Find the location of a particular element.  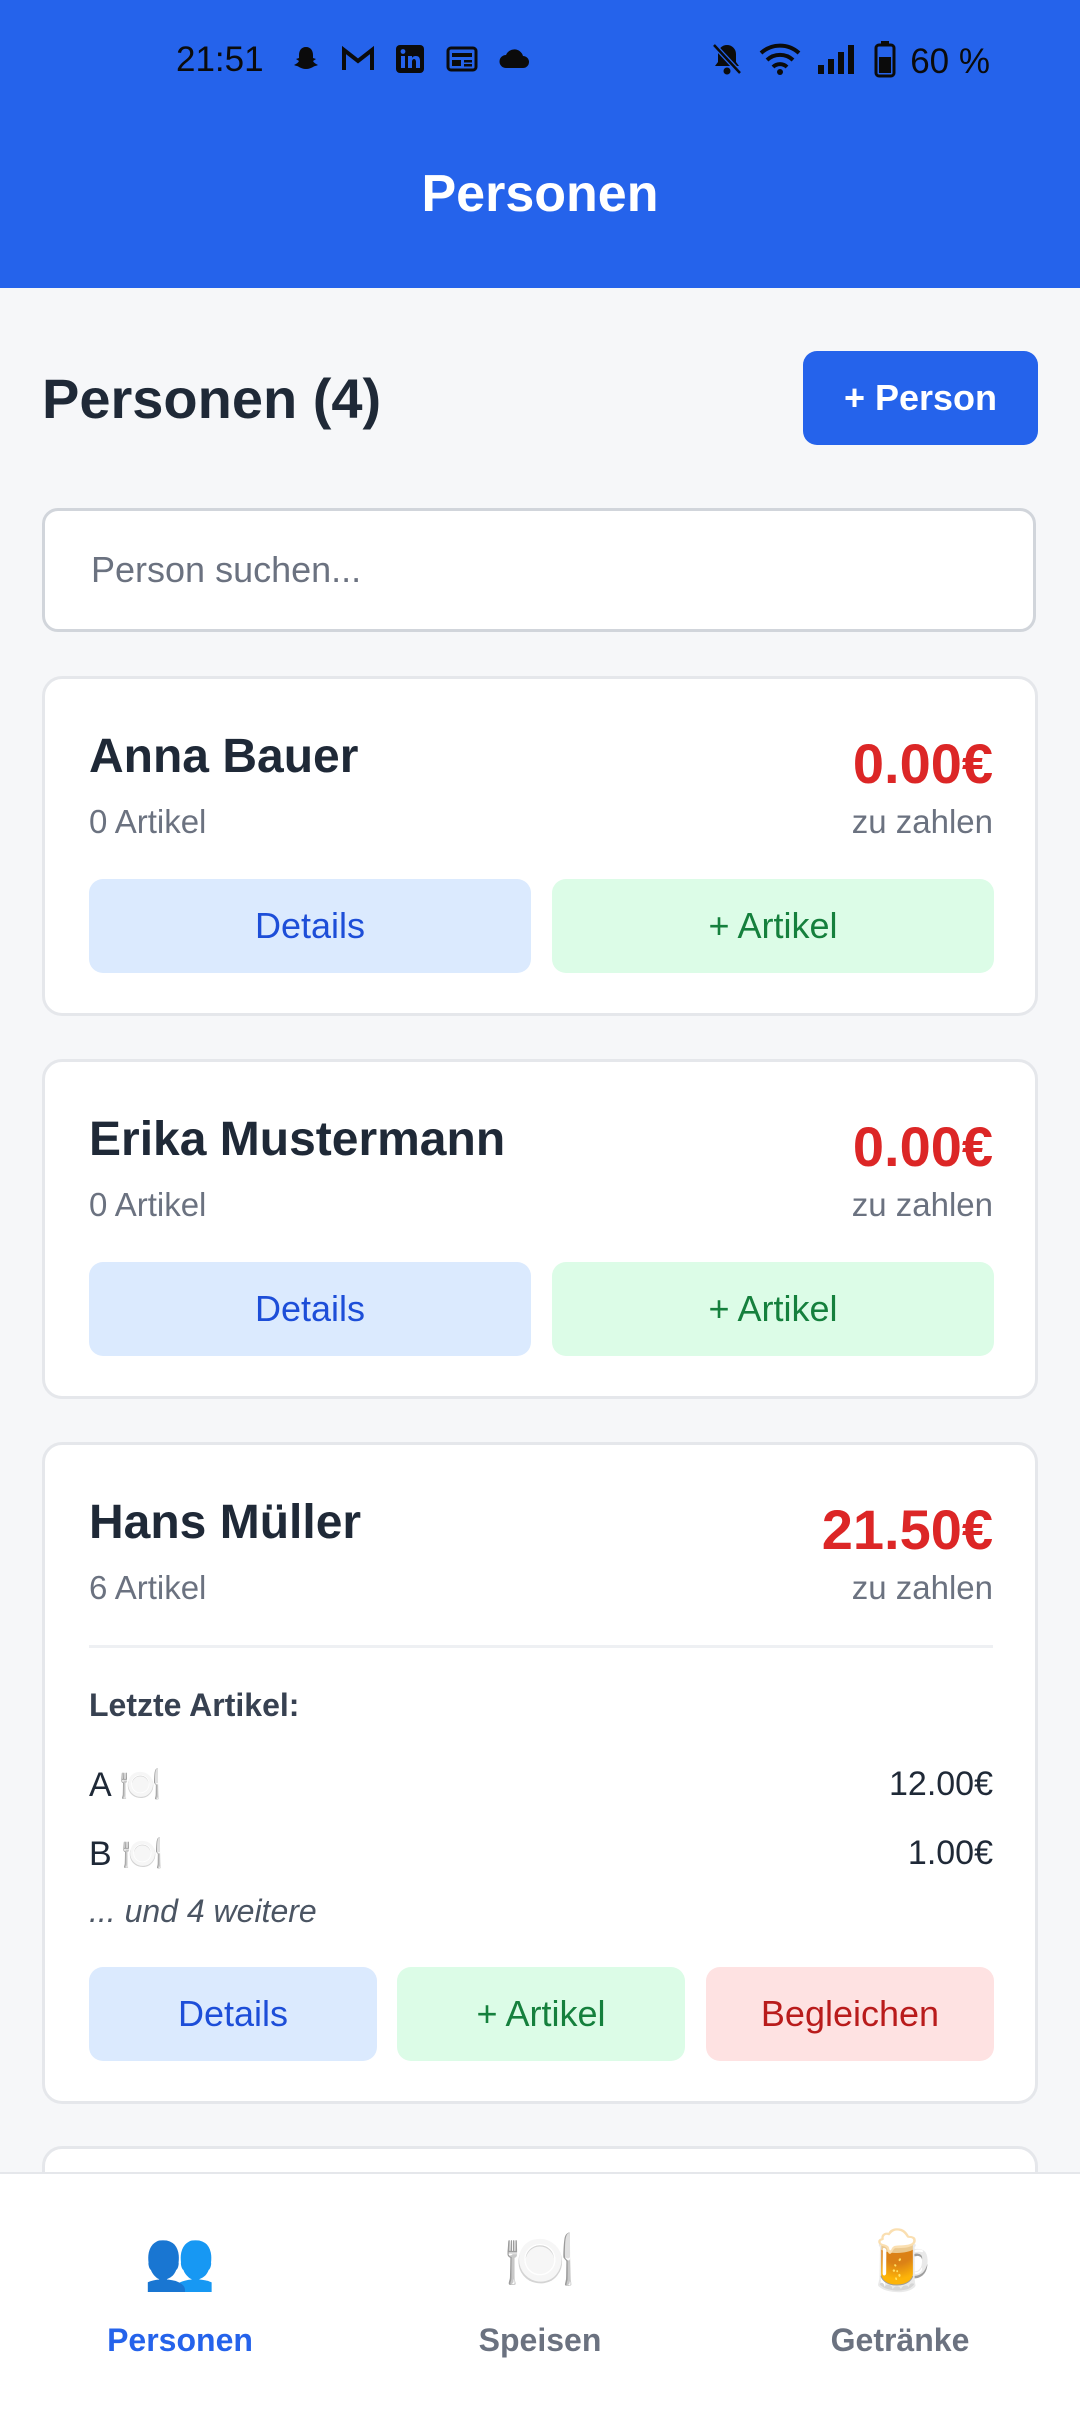

amount-due: 21.50€ is located at coordinates (907, 1529).